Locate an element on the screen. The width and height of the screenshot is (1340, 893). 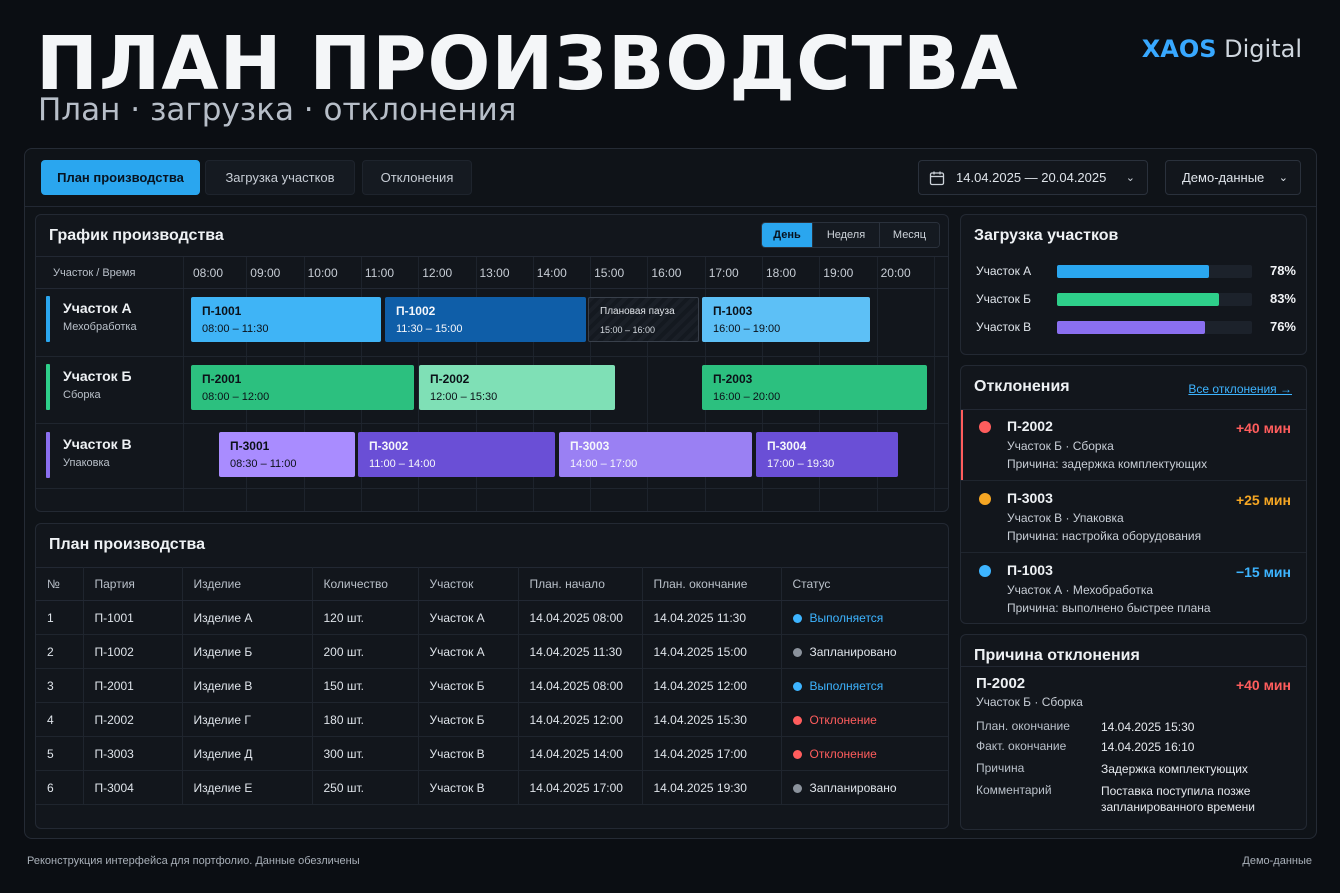
task-time: 08:00 – 12:00 is located at coordinates (236, 397).